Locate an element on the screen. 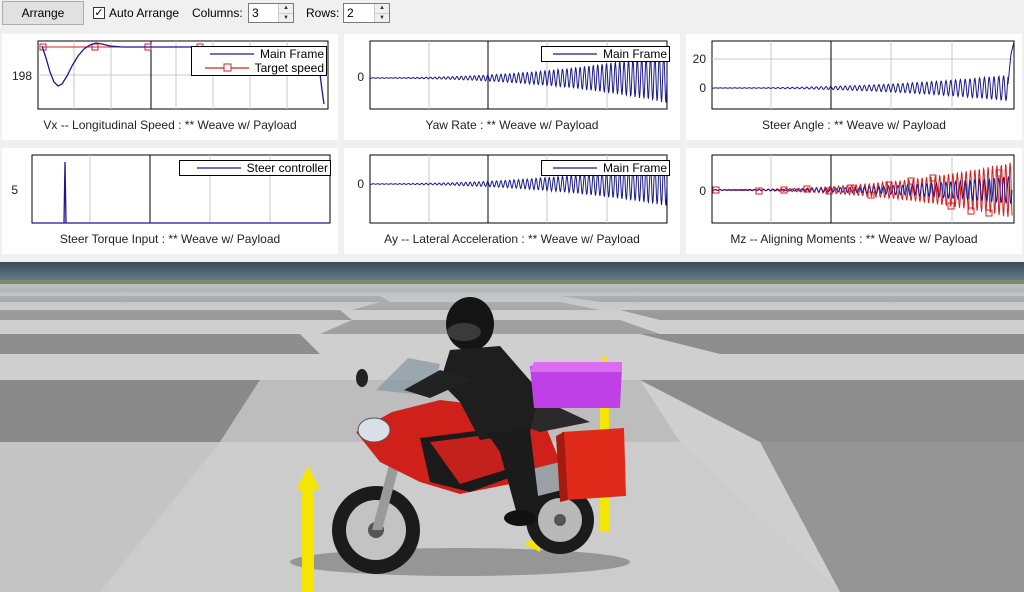  mz-ytick: 0 is located at coordinates (702, 191).